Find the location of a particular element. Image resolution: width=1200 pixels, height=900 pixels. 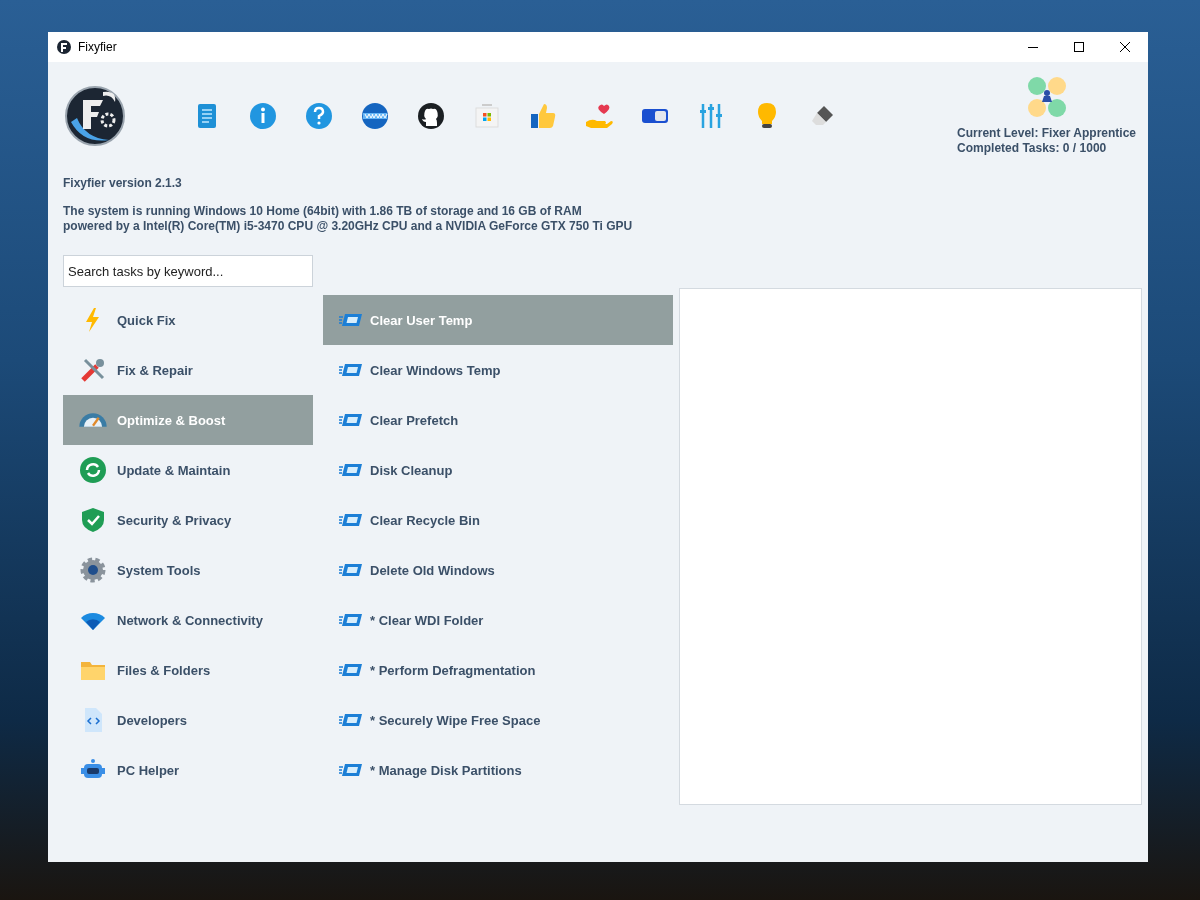

task-item: Disk Cleanup is located at coordinates (498, 470).